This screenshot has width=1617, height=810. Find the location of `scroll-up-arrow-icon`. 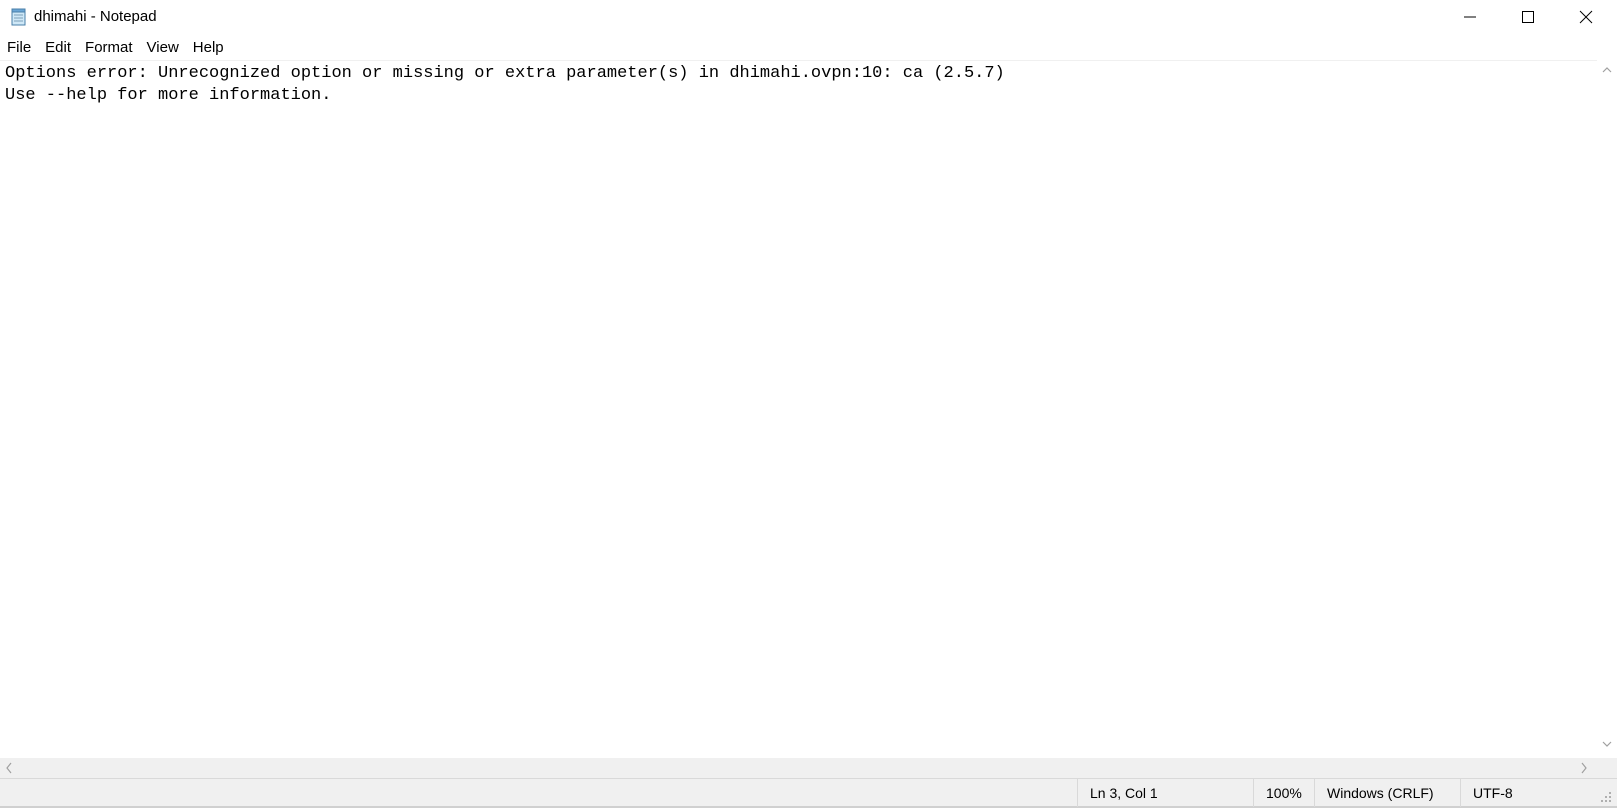

scroll-up-arrow-icon is located at coordinates (1607, 70).